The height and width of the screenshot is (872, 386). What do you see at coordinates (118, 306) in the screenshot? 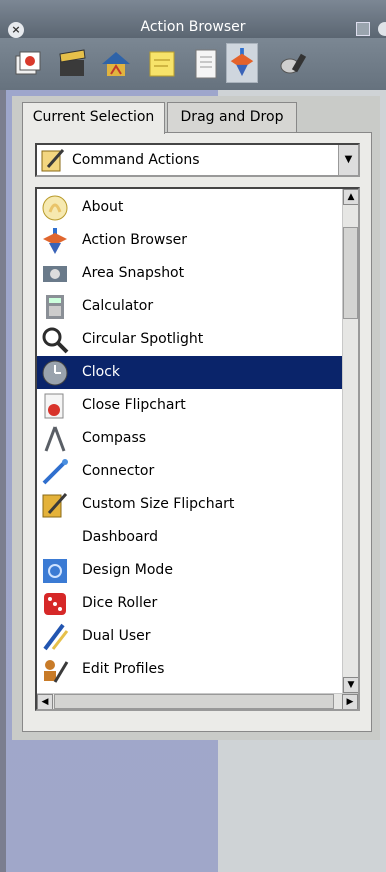
I see `list-item-label: Calculator` at bounding box center [118, 306].